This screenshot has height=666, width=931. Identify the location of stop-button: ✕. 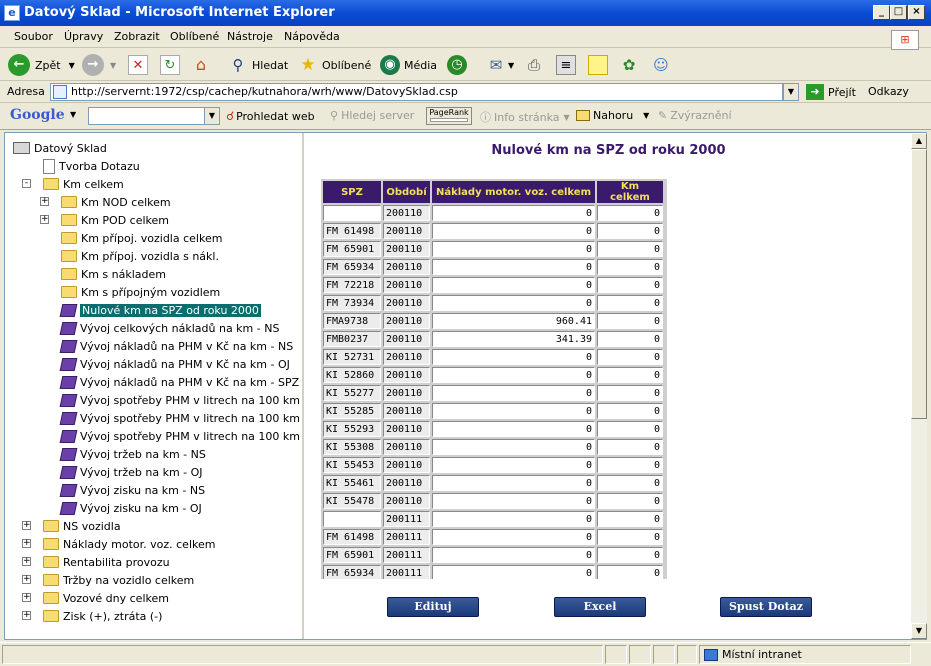
(138, 65).